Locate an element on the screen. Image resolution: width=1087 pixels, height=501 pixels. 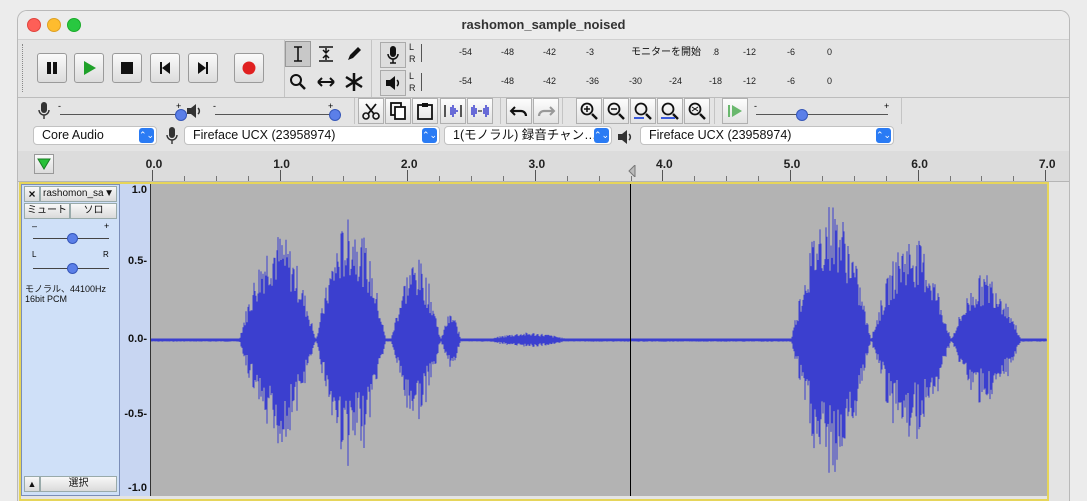
fit-selection-button is located at coordinates (643, 111).